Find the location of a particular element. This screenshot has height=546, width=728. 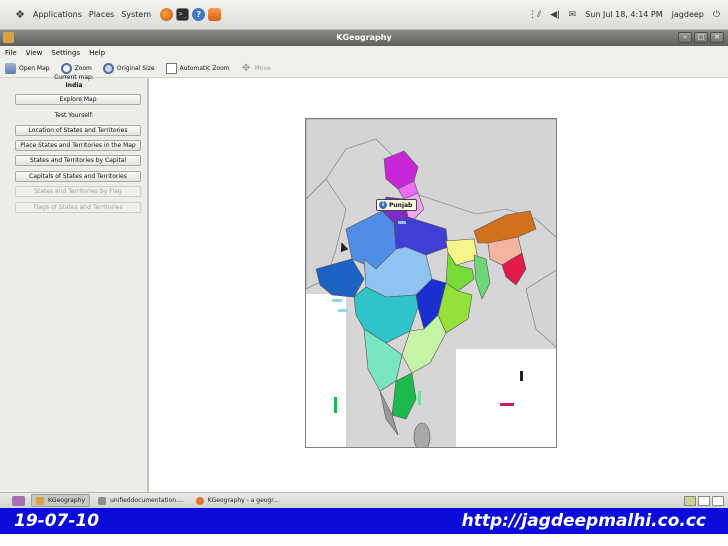

task-kgeography-label: KGeography is located at coordinates (67, 500).